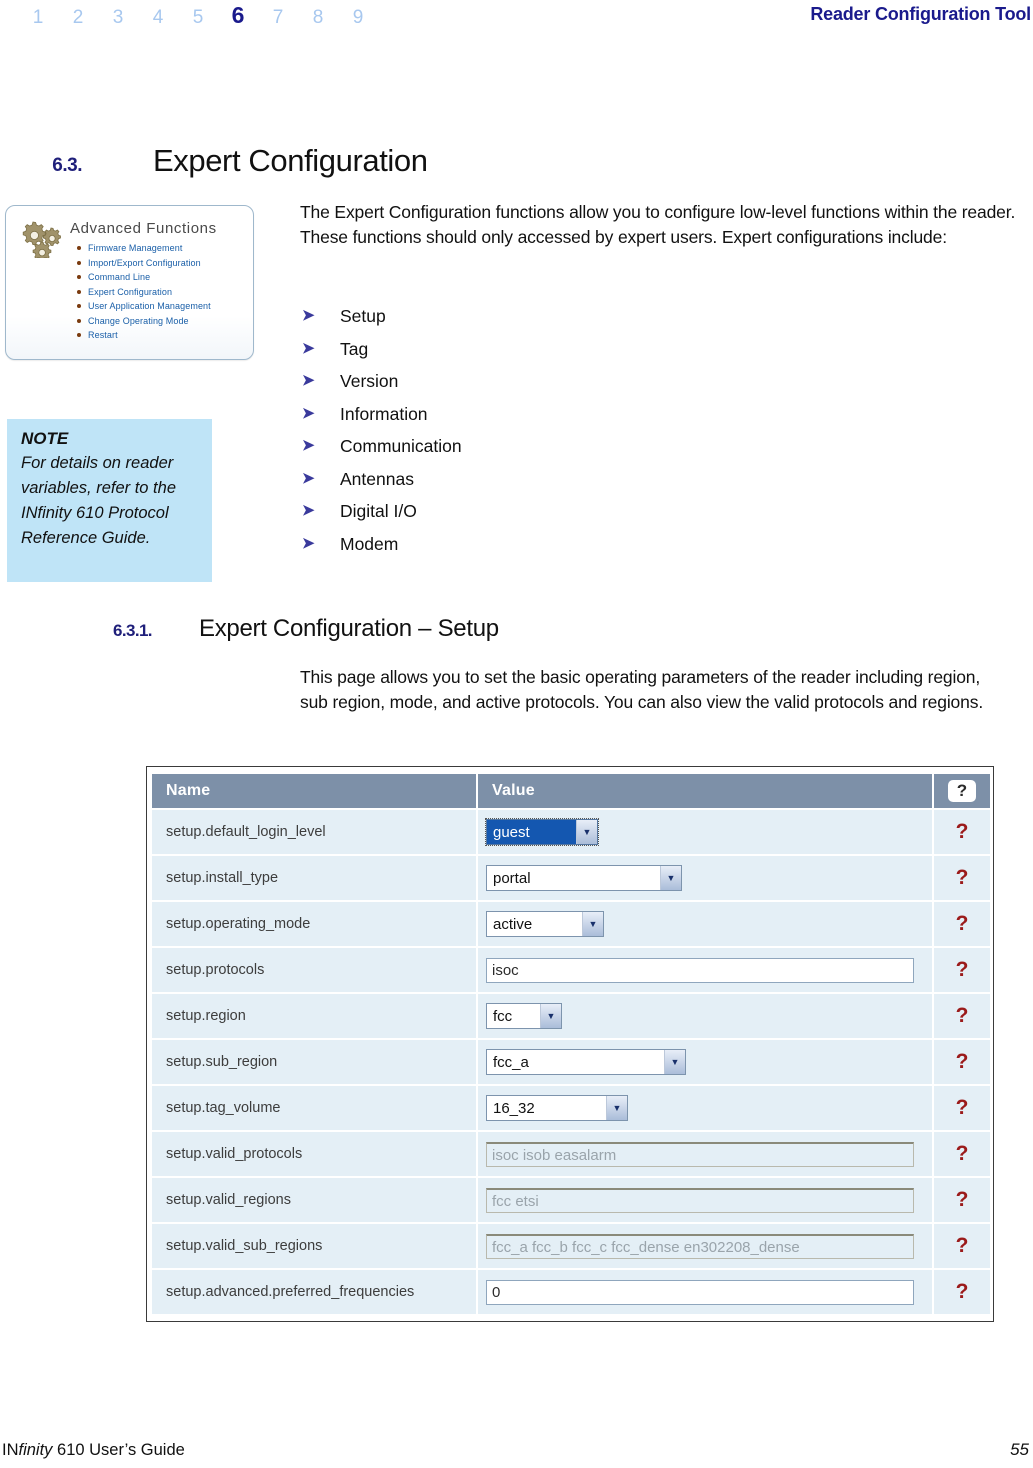 The width and height of the screenshot is (1033, 1468). What do you see at coordinates (503, 1016) in the screenshot?
I see `select-value: fcc` at bounding box center [503, 1016].